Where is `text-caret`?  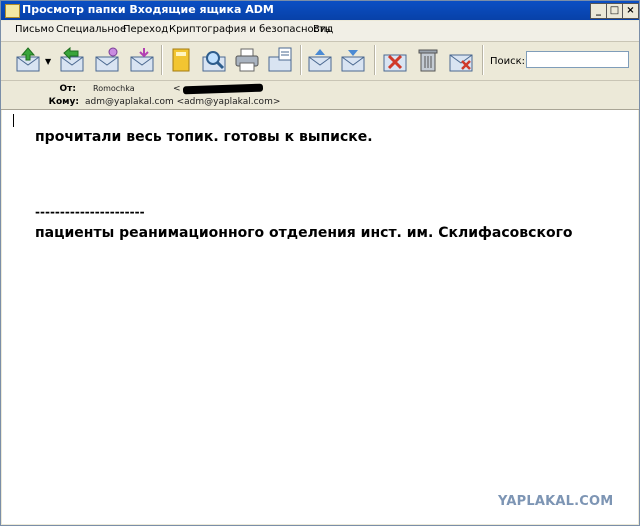
text-caret is located at coordinates (13, 120).